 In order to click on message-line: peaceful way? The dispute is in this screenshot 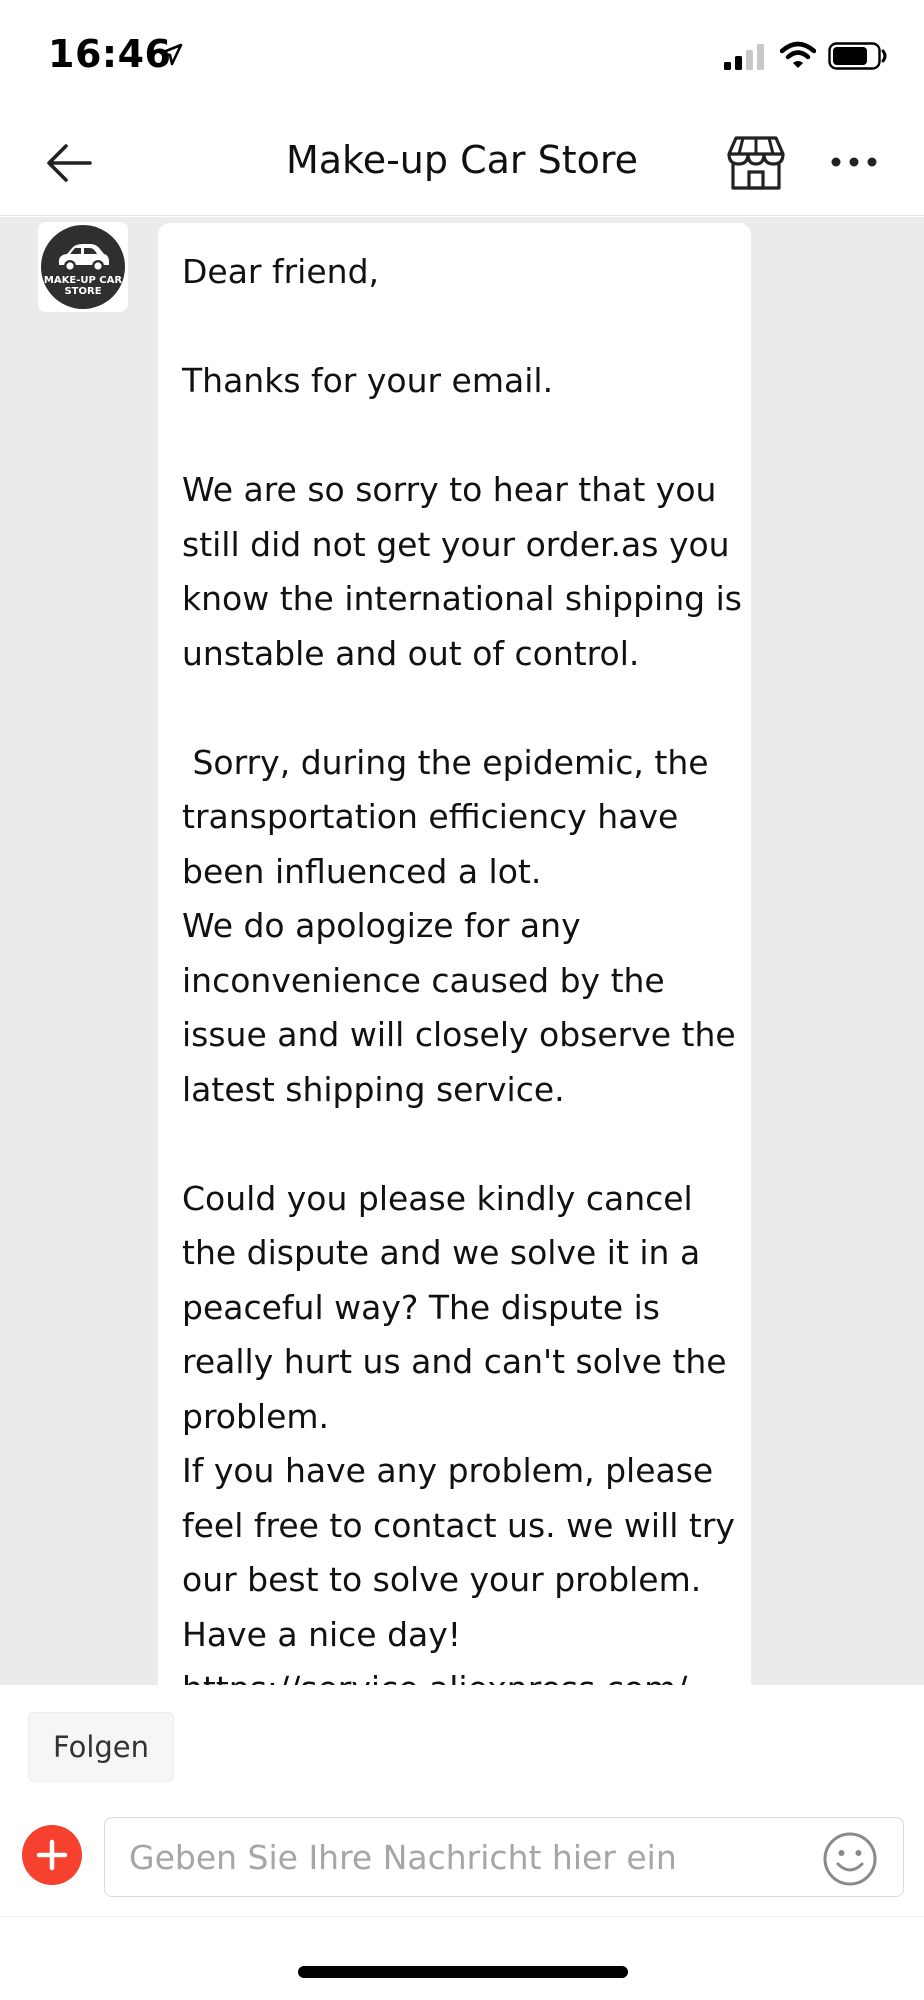, I will do `click(421, 1307)`.